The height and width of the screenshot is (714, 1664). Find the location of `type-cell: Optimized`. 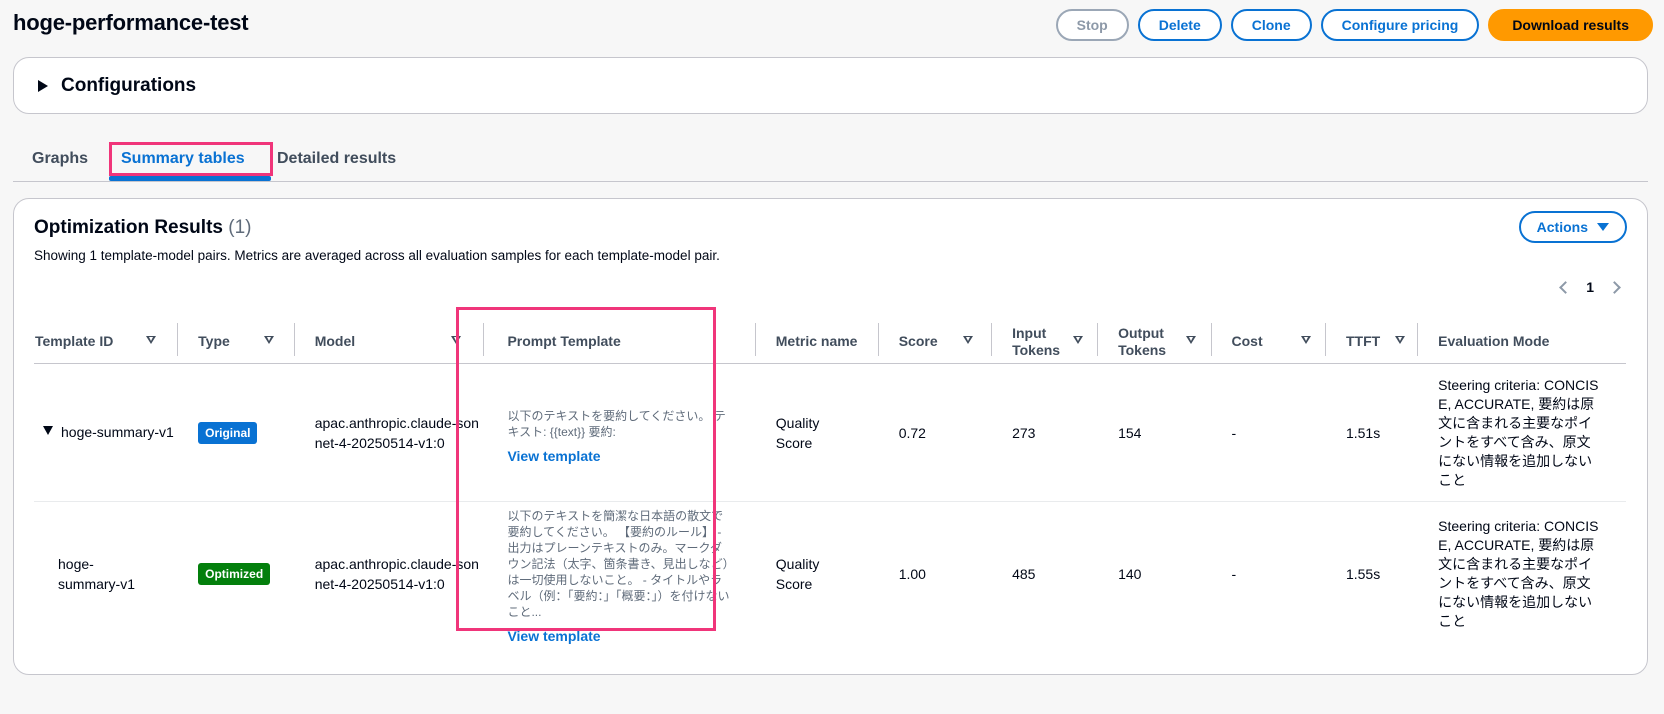

type-cell: Optimized is located at coordinates (236, 574).